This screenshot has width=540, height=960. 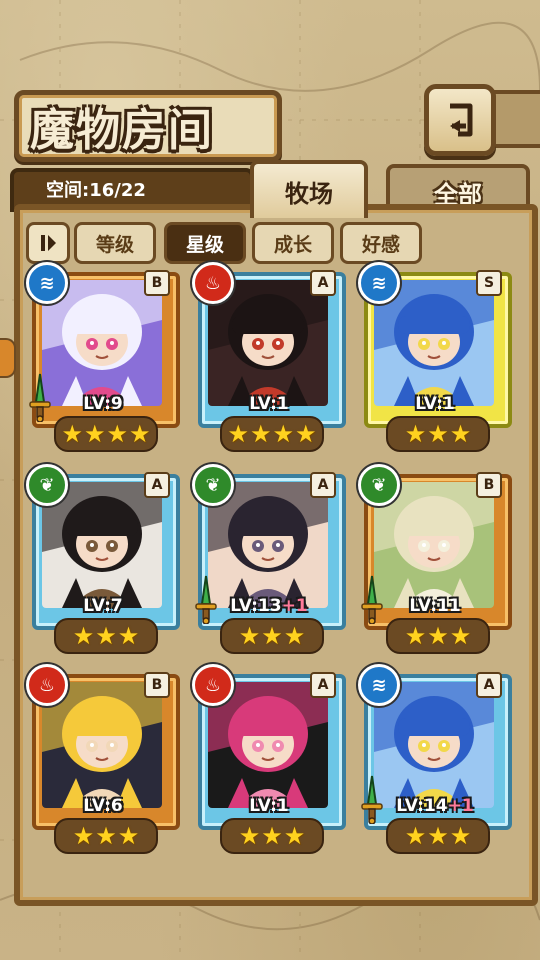 I want to click on level-label: LV:7, so click(x=103, y=606).